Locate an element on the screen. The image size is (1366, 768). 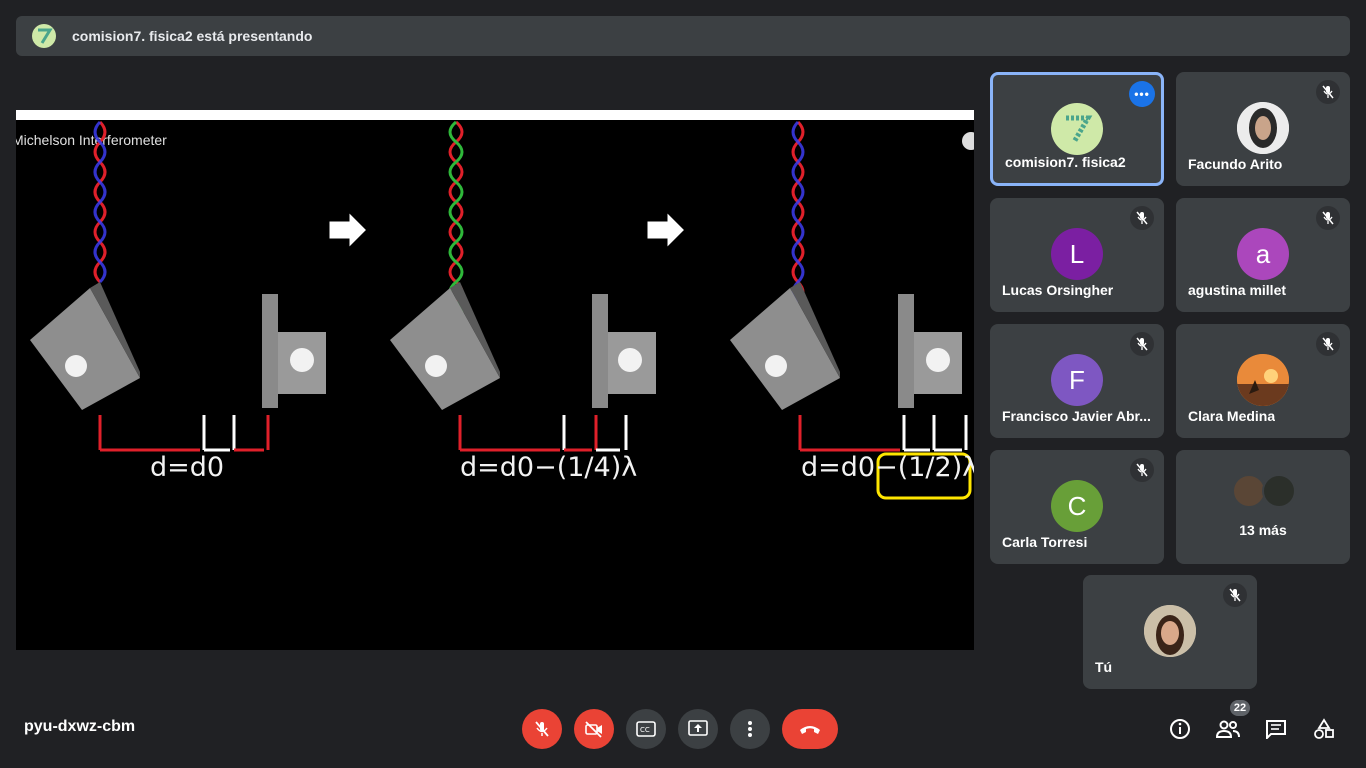
activities-icon is located at coordinates (1324, 728).